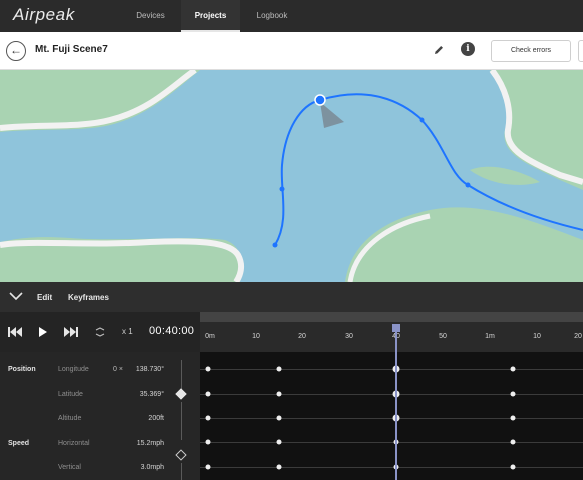 This screenshot has height=480, width=583. I want to click on tick-label: 1m, so click(490, 336).